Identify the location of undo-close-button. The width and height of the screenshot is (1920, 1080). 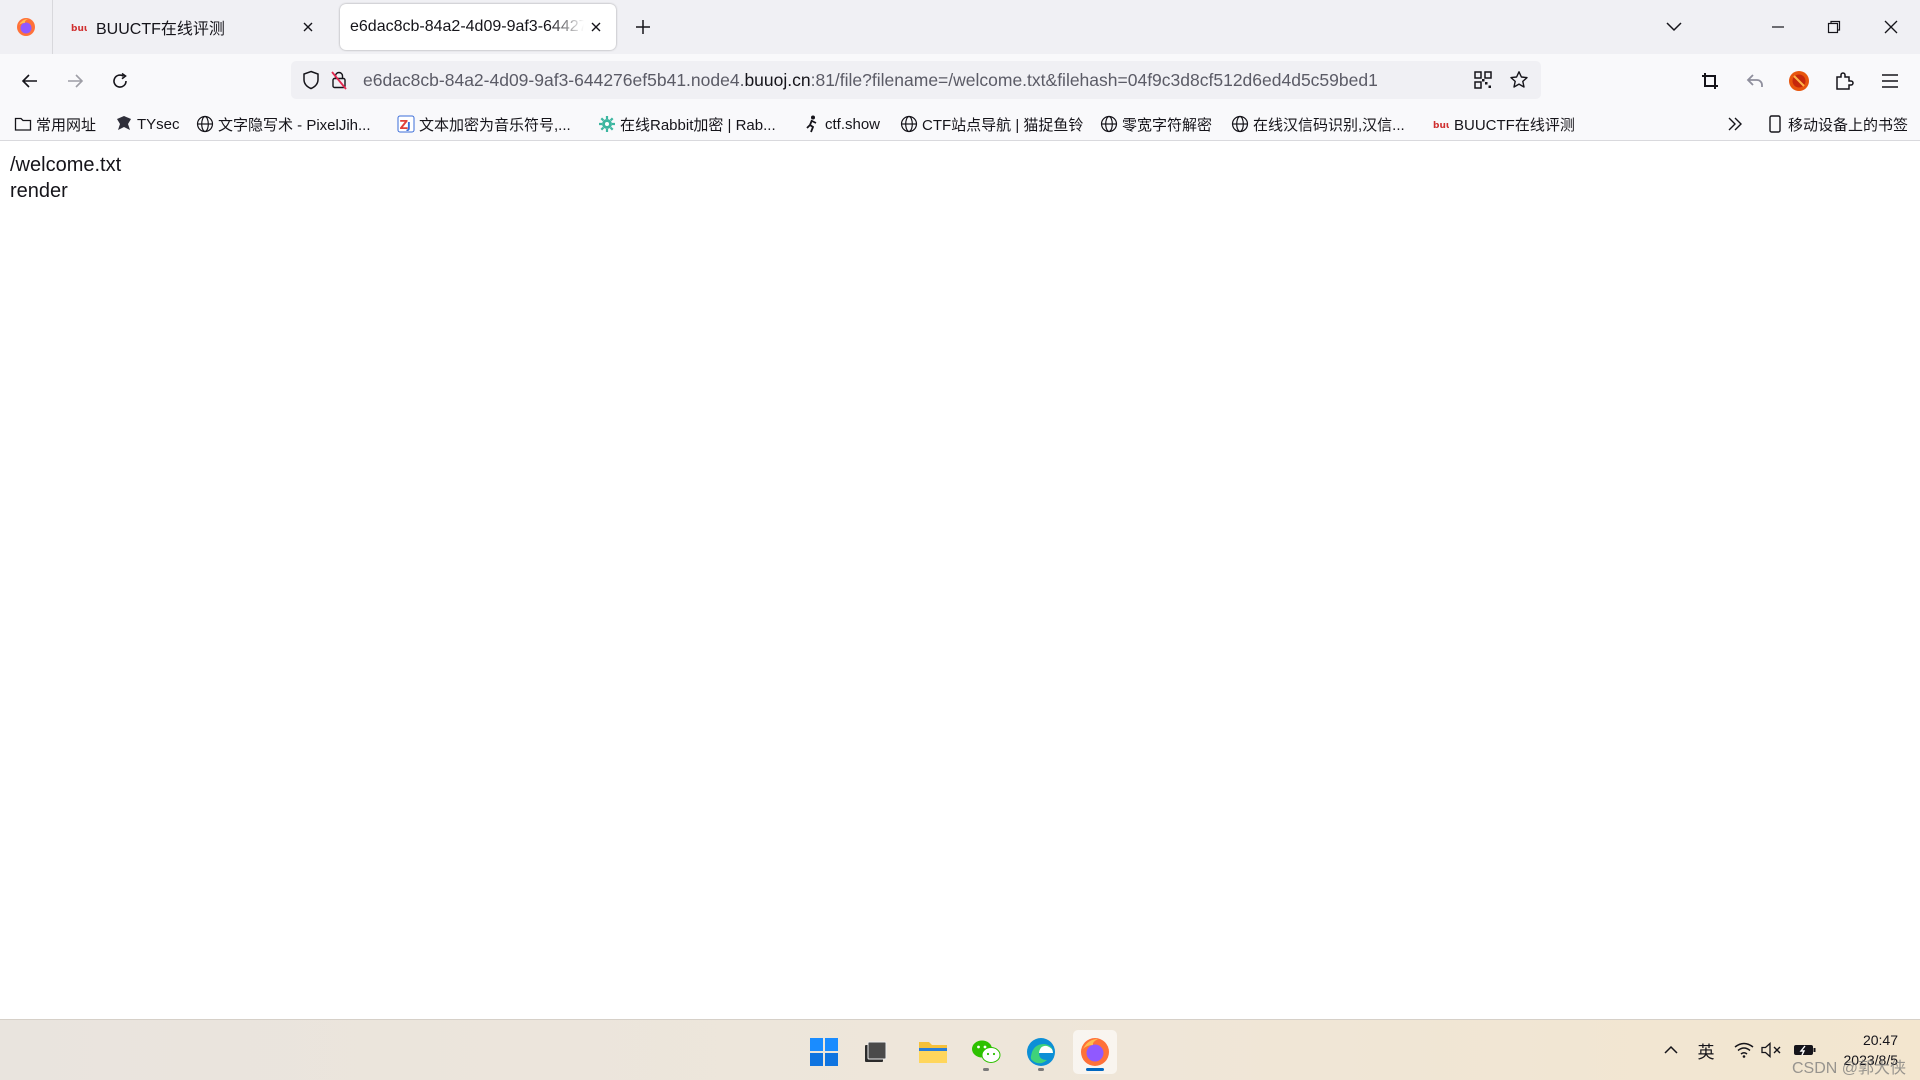
(1755, 81).